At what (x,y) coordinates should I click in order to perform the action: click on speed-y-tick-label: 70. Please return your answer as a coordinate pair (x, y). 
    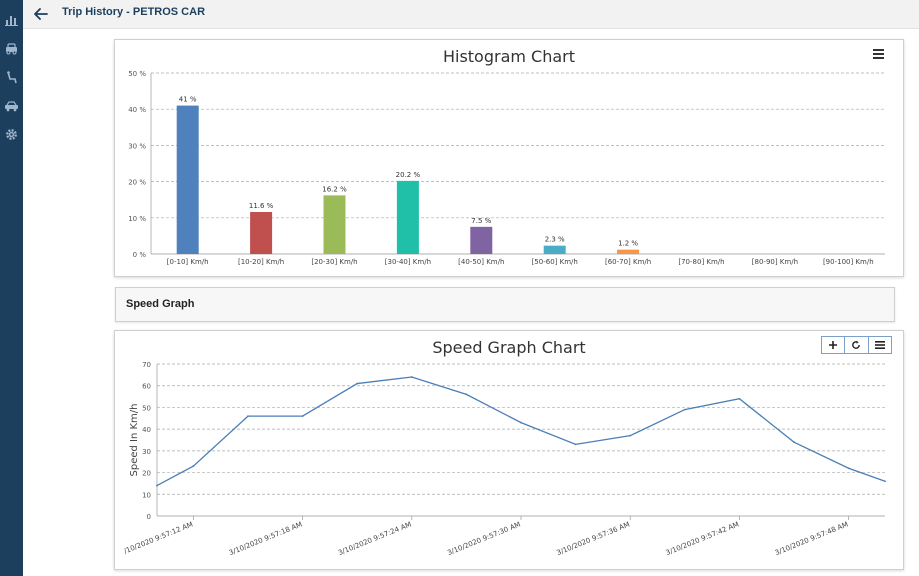
    Looking at the image, I should click on (146, 365).